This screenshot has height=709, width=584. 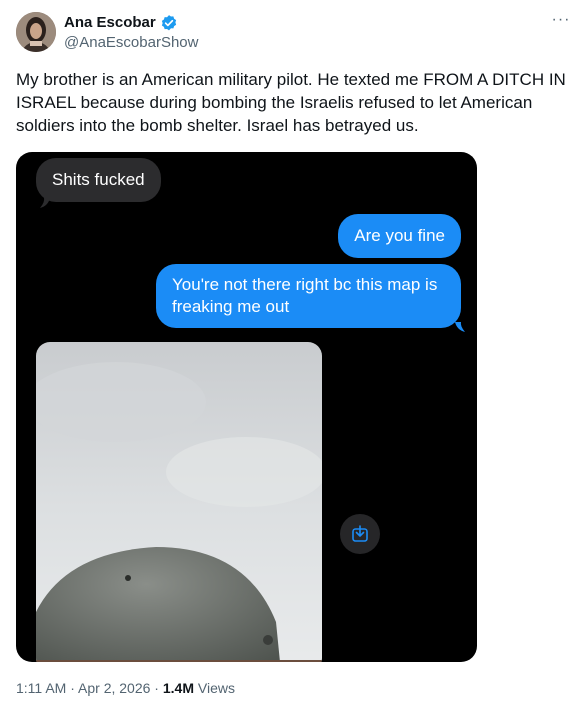 What do you see at coordinates (561, 22) in the screenshot?
I see `more-options-icon: ···` at bounding box center [561, 22].